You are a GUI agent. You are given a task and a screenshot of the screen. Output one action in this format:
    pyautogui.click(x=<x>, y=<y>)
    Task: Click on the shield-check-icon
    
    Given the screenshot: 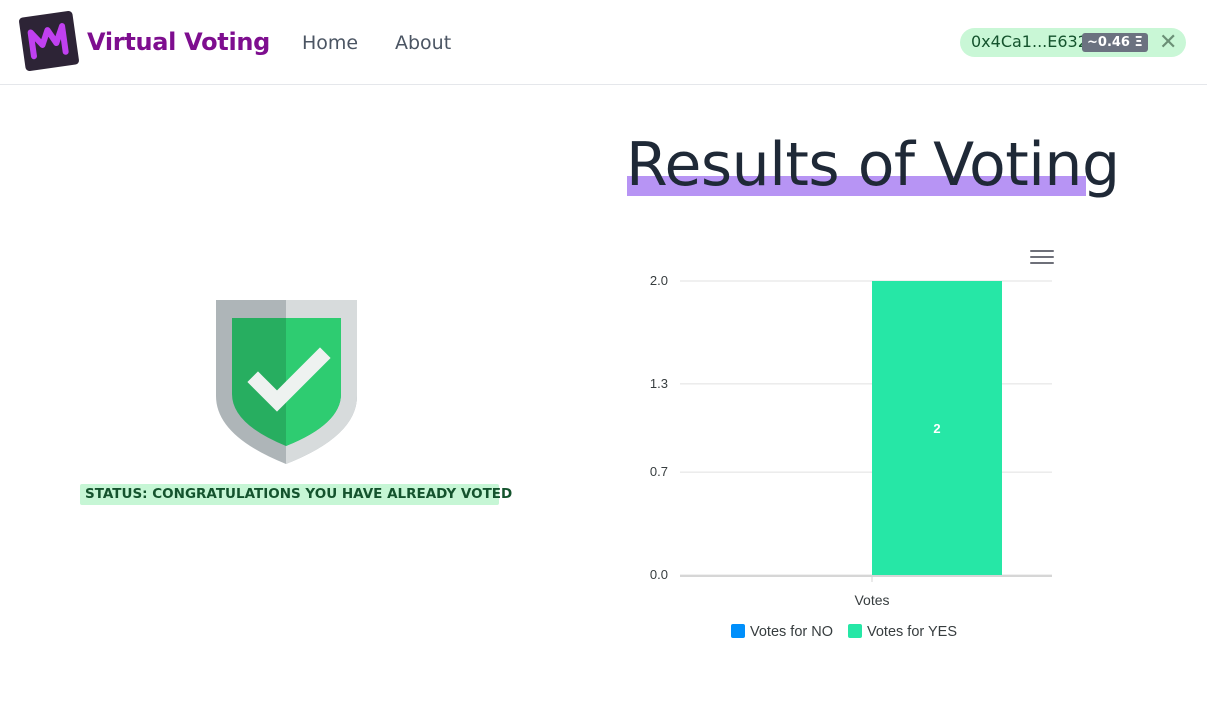 What is the action you would take?
    pyautogui.click(x=286, y=382)
    